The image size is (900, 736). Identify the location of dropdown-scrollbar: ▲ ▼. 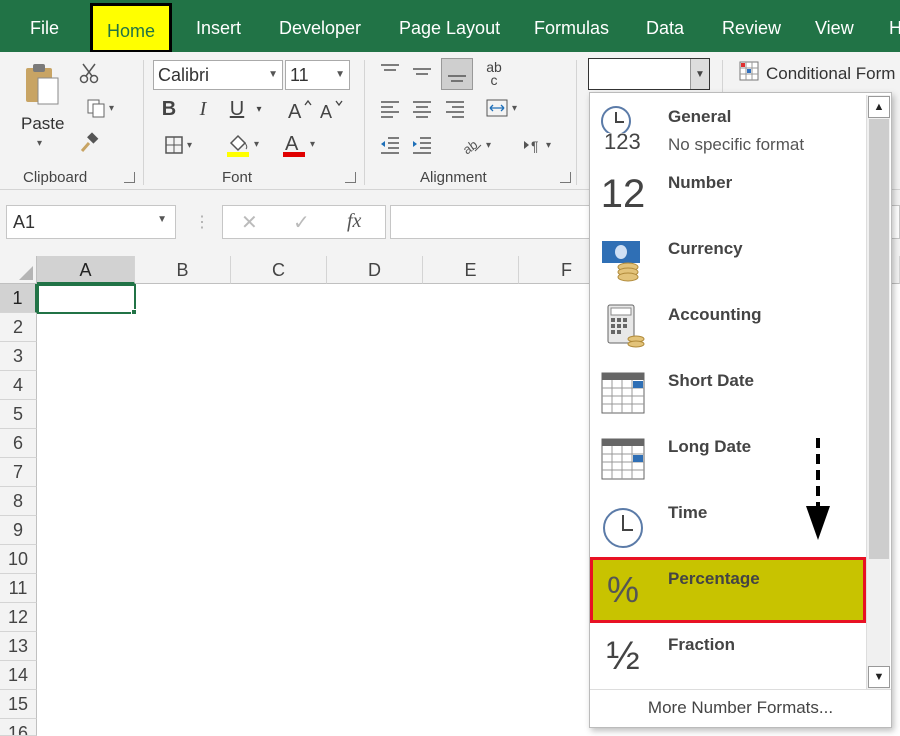
(878, 392).